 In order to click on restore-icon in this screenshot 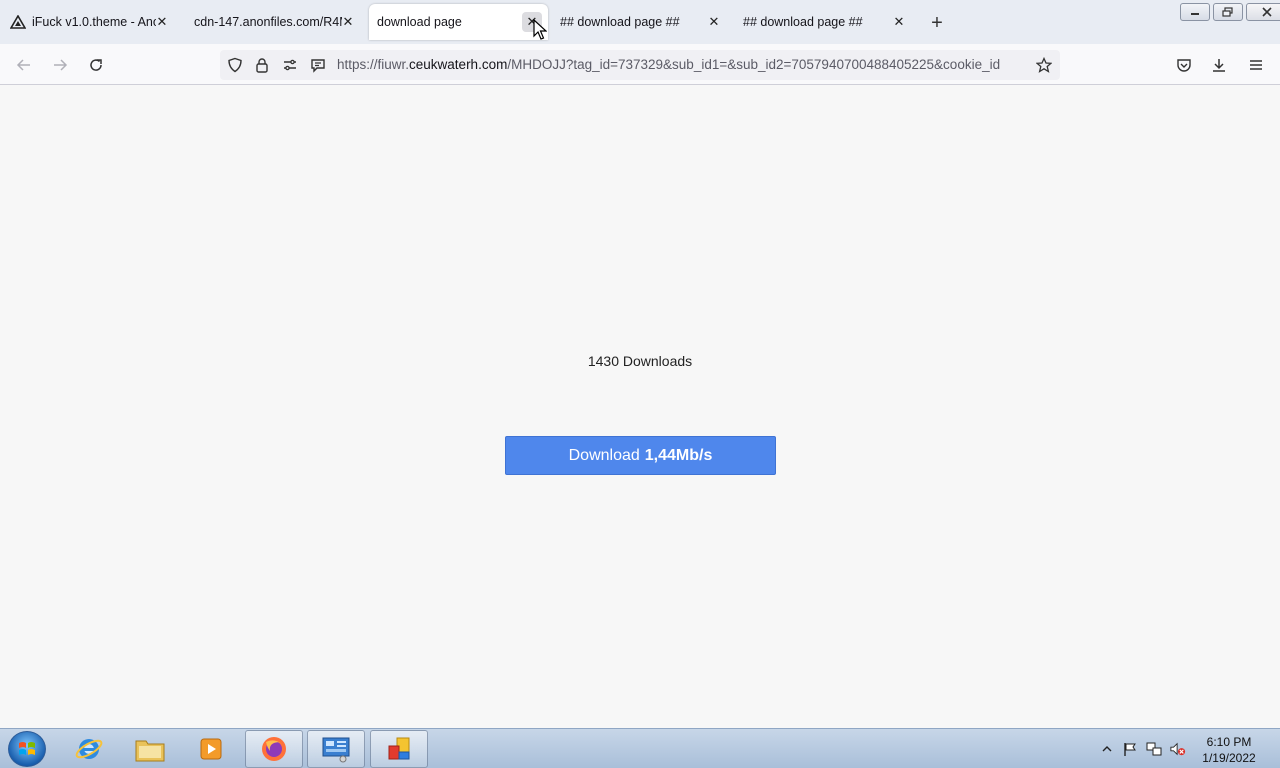, I will do `click(1227, 12)`.